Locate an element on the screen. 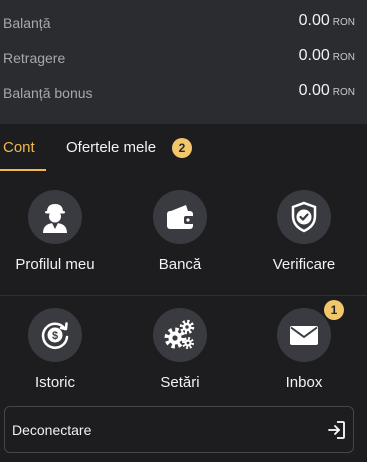 The height and width of the screenshot is (462, 367). inbox-icon-circle is located at coordinates (304, 335).